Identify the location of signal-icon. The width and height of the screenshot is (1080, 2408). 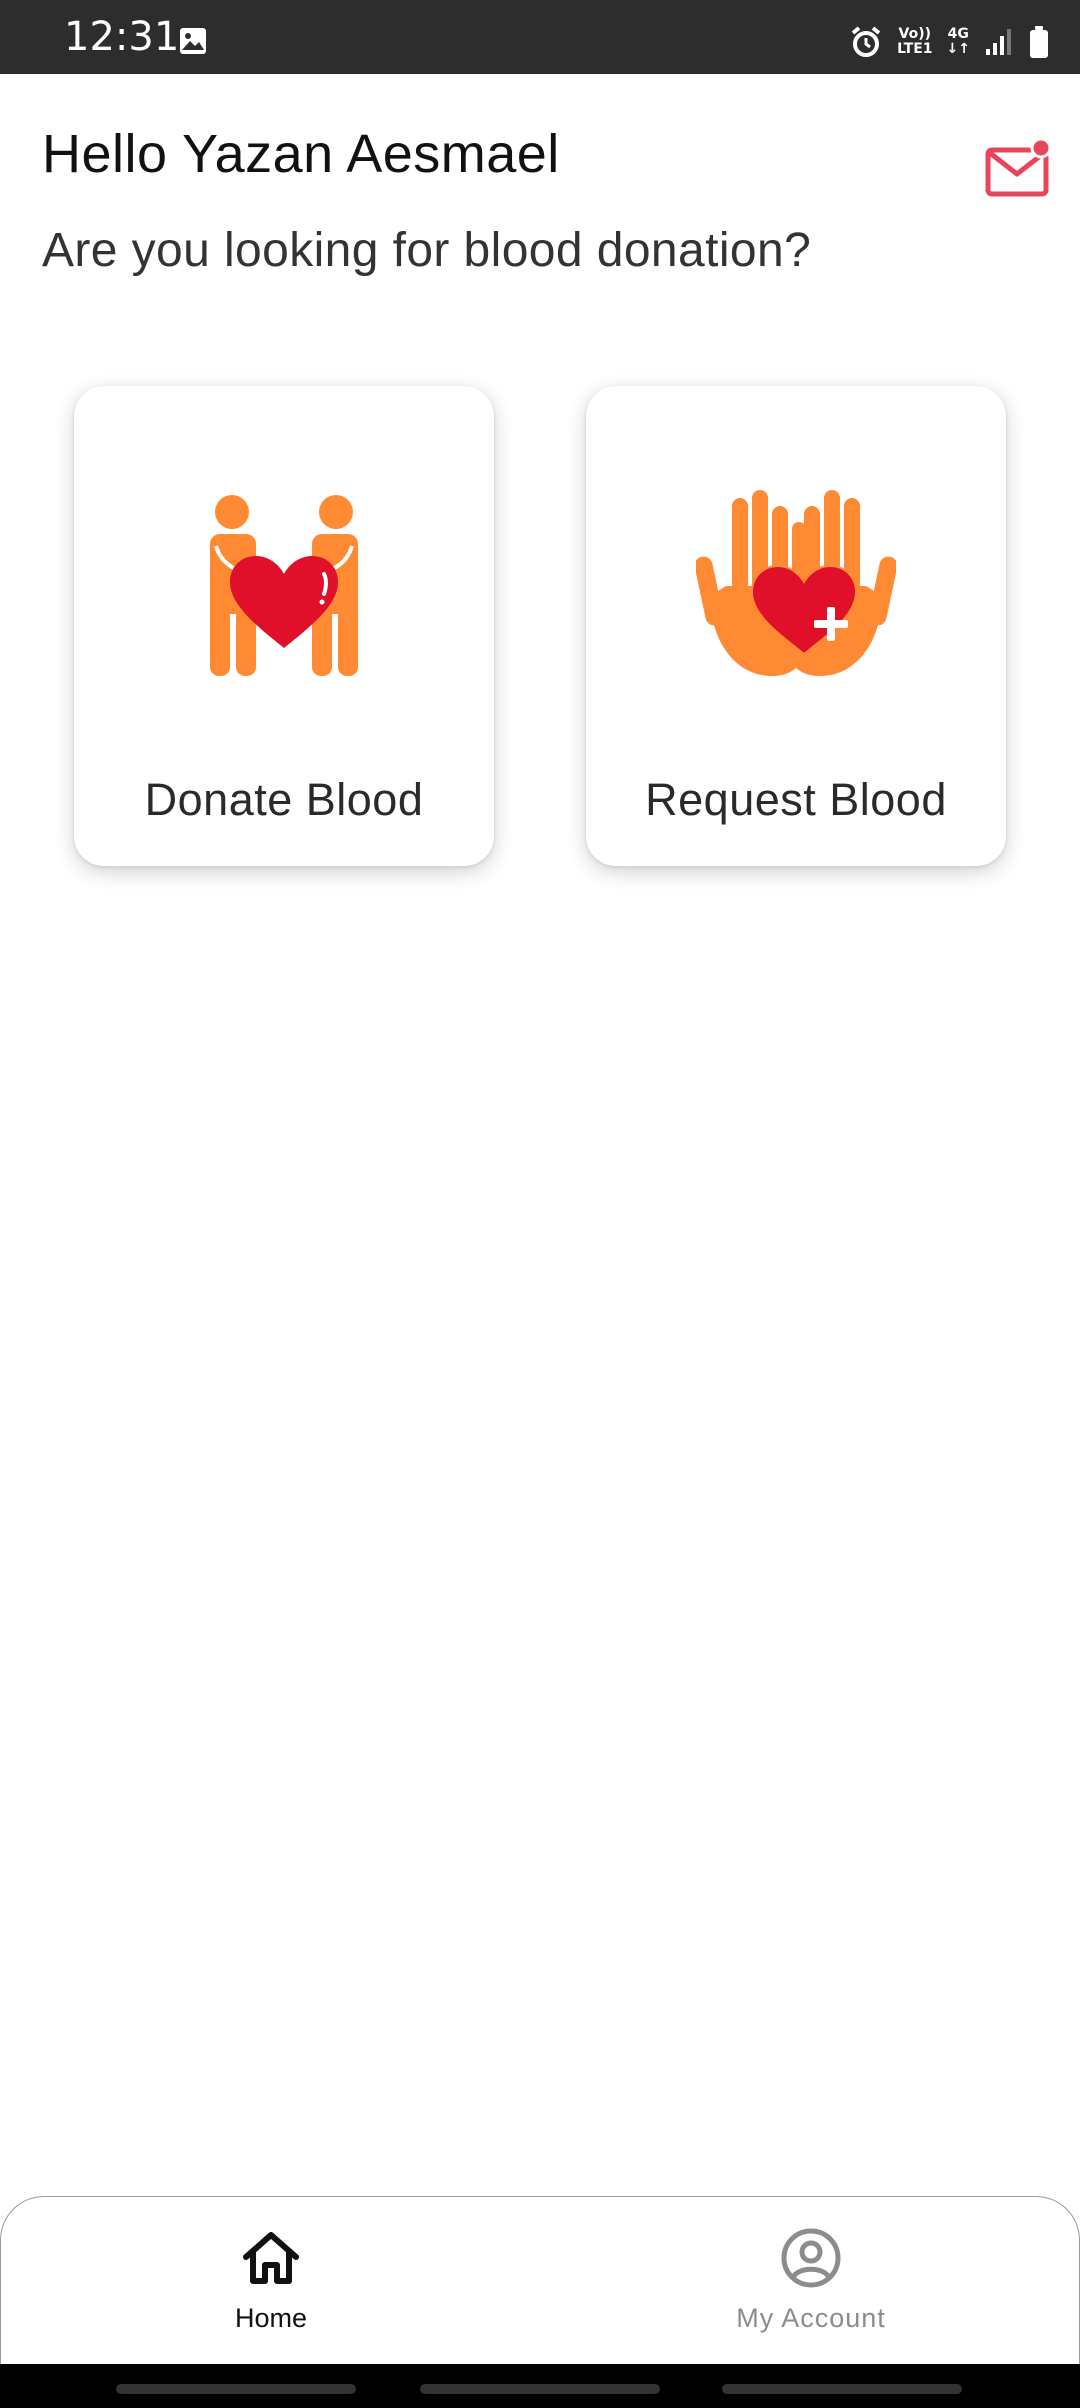
(998, 42).